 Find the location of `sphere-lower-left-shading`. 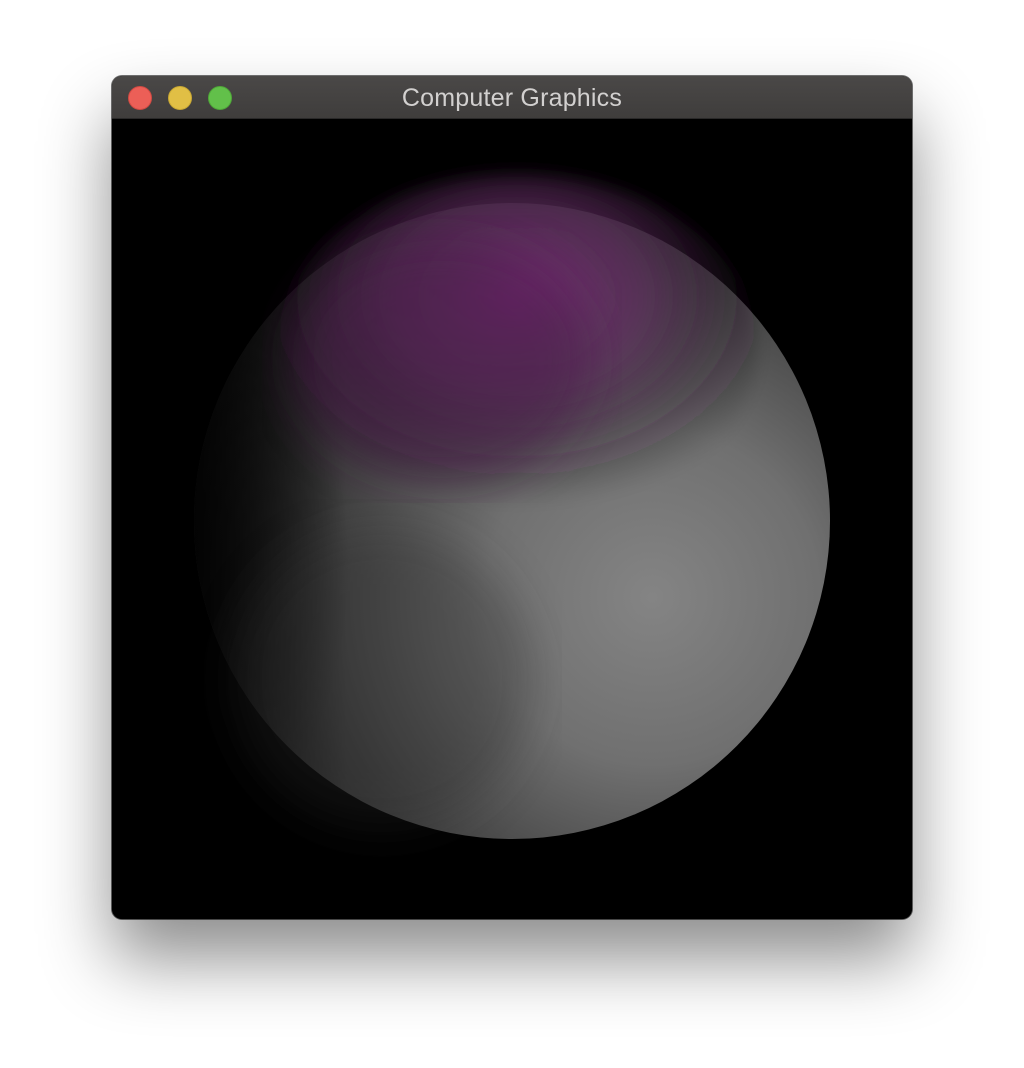

sphere-lower-left-shading is located at coordinates (382, 679).